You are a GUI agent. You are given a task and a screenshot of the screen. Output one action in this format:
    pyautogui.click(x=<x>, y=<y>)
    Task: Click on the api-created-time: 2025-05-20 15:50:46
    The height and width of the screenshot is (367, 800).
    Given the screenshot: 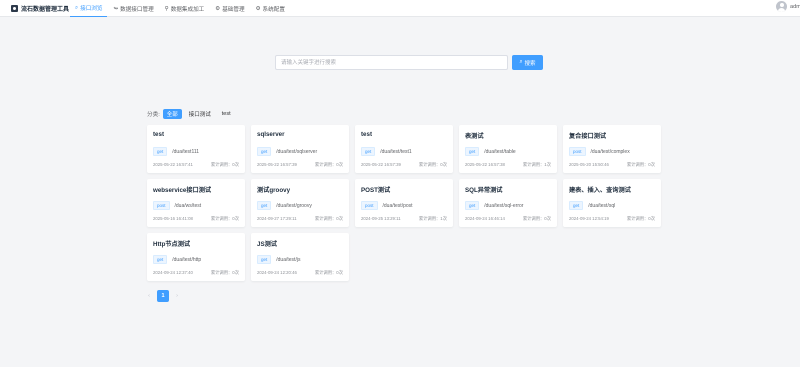 What is the action you would take?
    pyautogui.click(x=589, y=164)
    